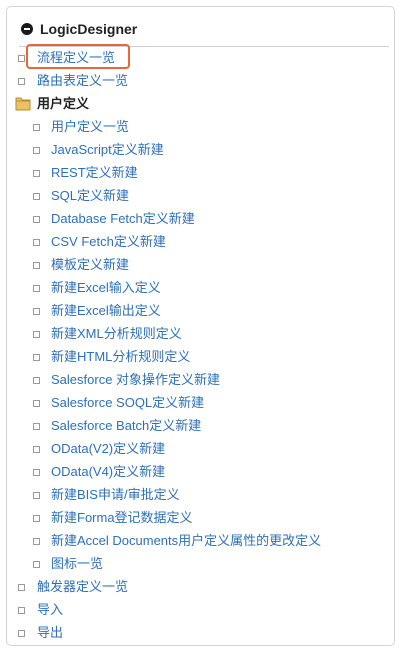 The width and height of the screenshot is (405, 654). I want to click on tree-item-label: 路由表定义一览, so click(82, 81).